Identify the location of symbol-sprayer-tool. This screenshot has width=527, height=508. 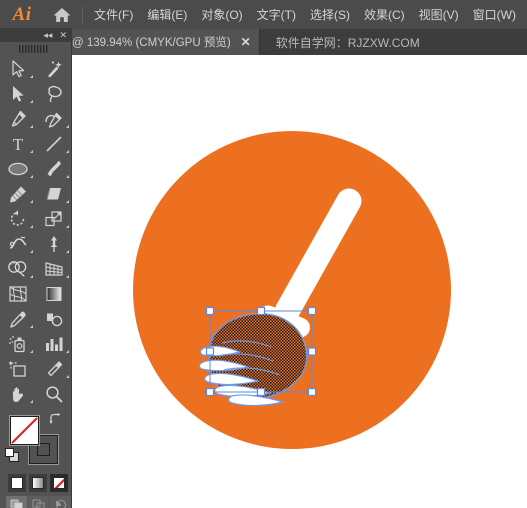
(18, 343).